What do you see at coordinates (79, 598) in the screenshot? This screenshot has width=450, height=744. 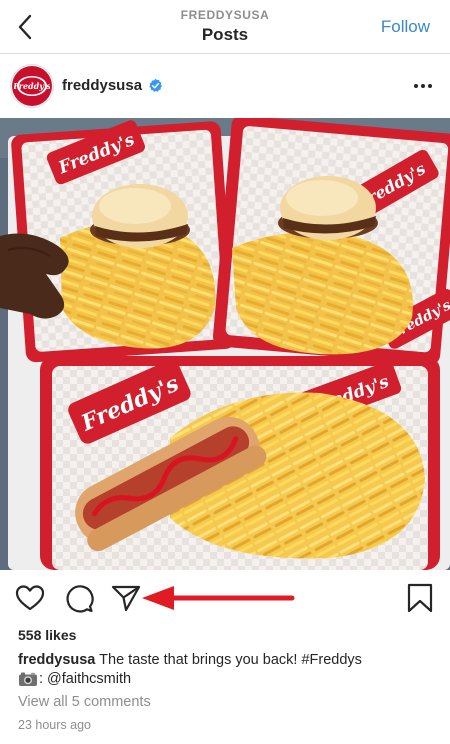 I see `comment-icon` at bounding box center [79, 598].